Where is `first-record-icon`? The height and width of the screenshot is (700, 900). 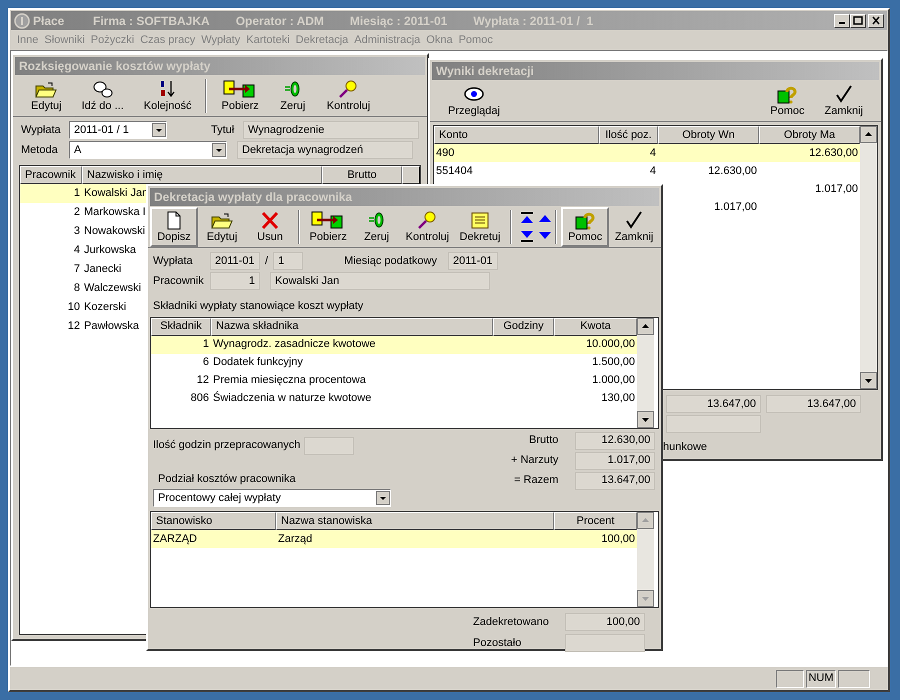
first-record-icon is located at coordinates (527, 218).